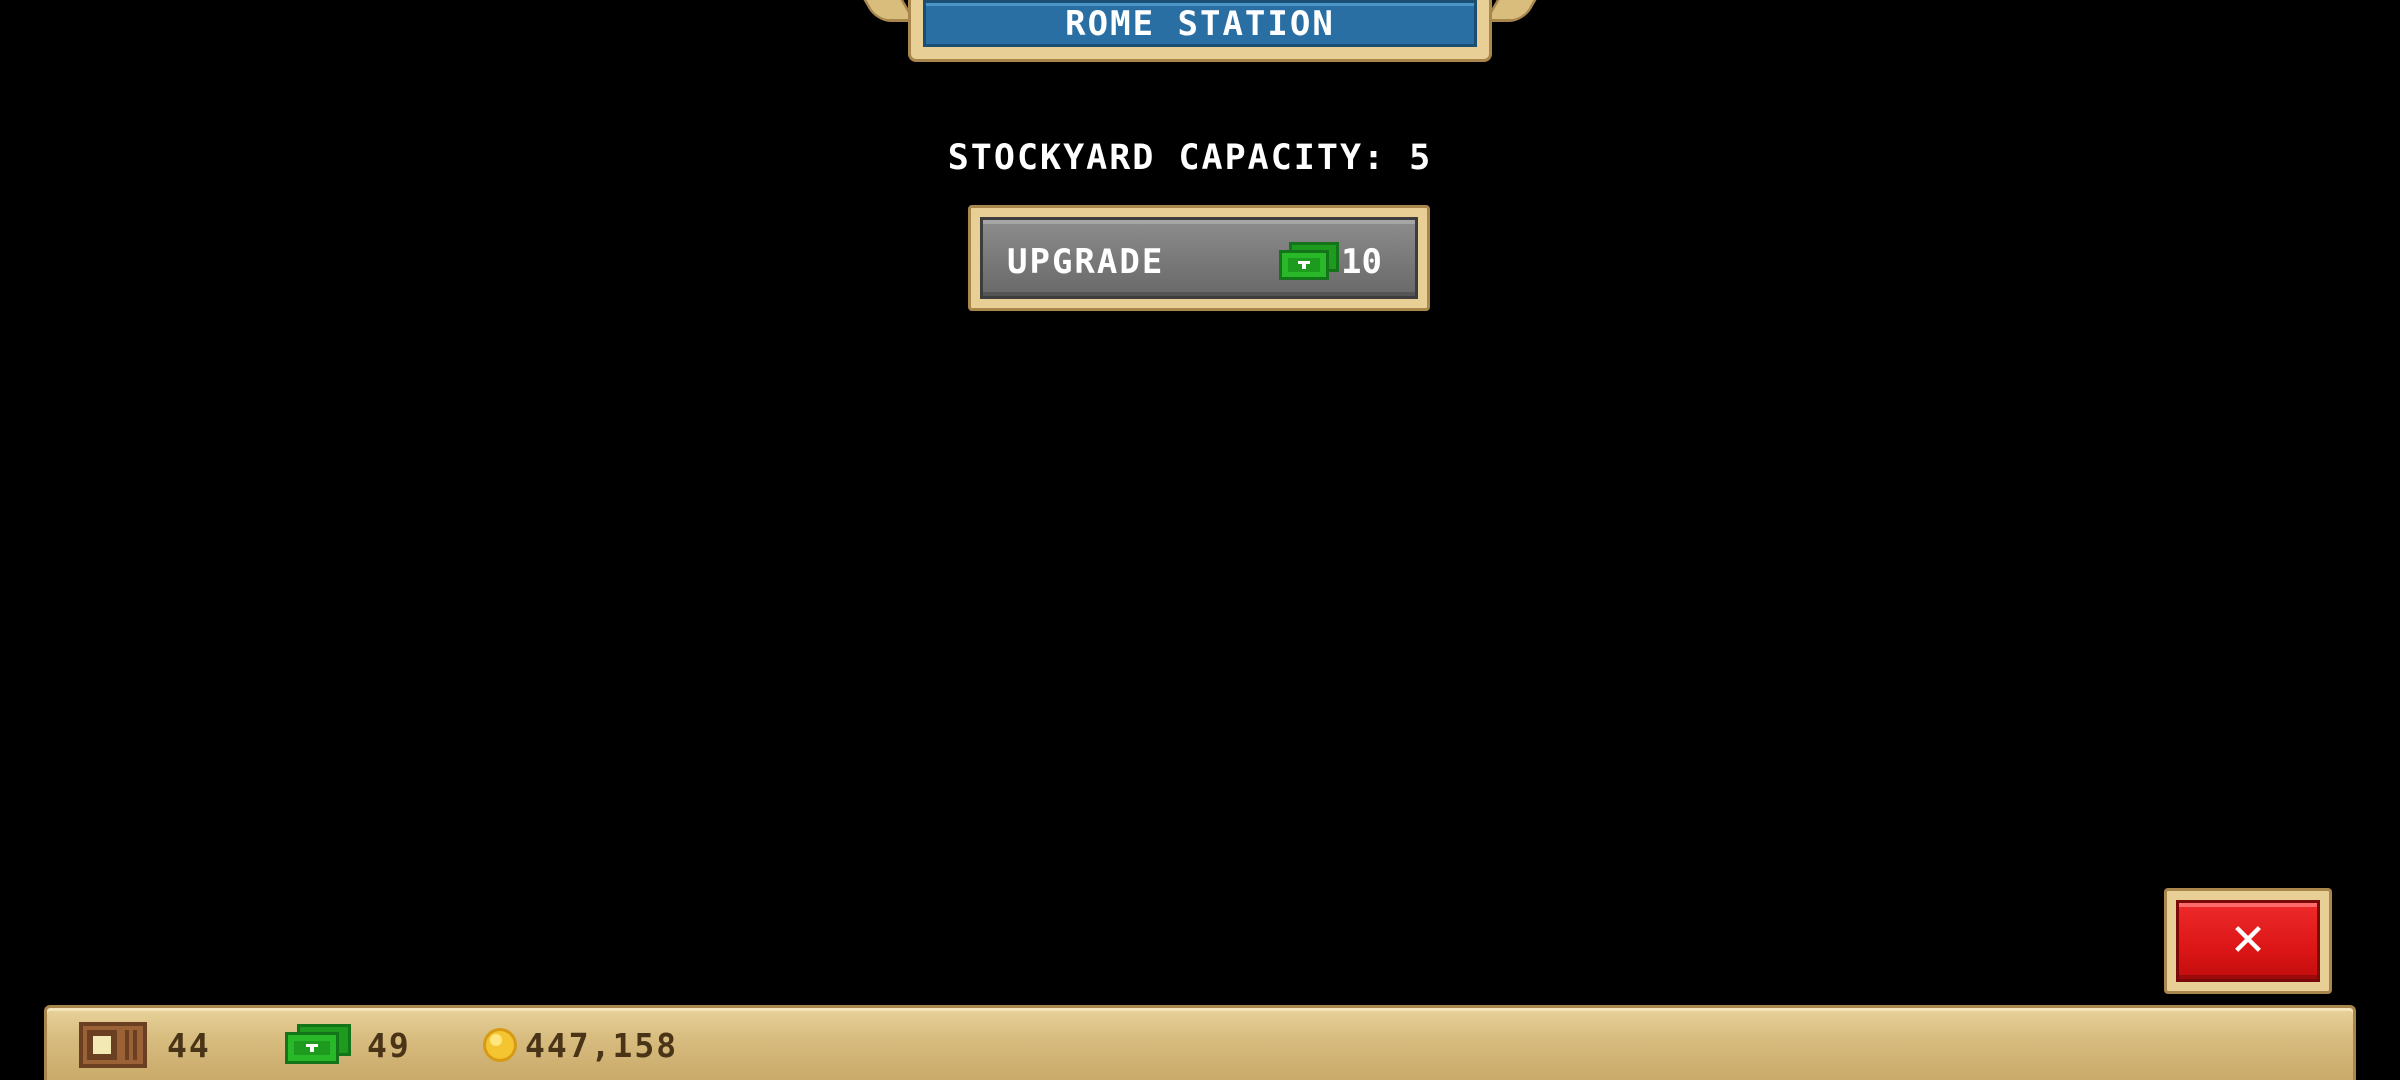 The height and width of the screenshot is (1080, 2400). Describe the element at coordinates (1361, 262) in the screenshot. I see `upgrade-cost: 10` at that location.